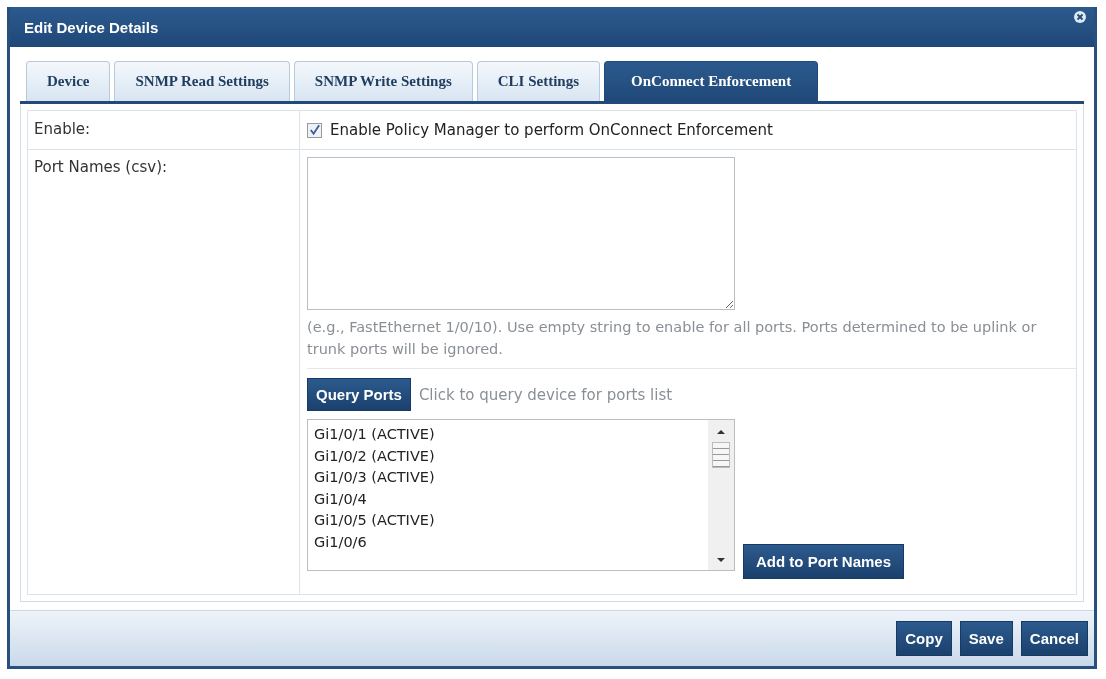 The image size is (1106, 679). Describe the element at coordinates (508, 435) in the screenshot. I see `port-list-item: Gi1/0/1 (ACTIVE)` at that location.